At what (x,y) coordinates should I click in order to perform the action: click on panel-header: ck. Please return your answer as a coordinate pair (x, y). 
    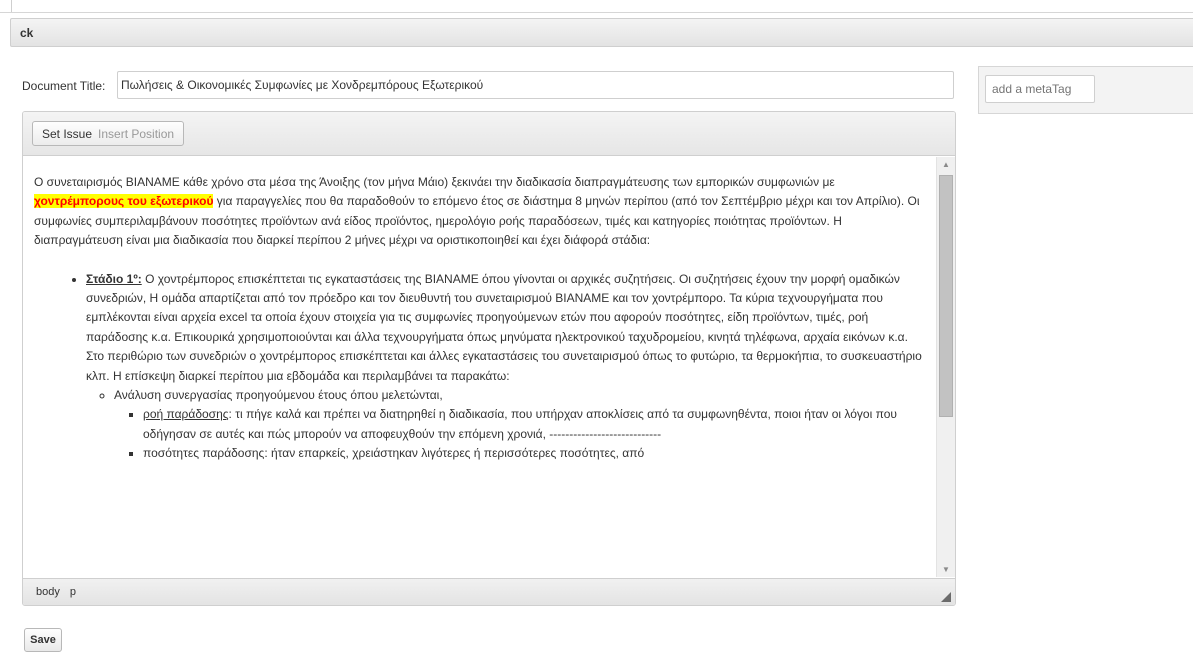
    Looking at the image, I should click on (601, 32).